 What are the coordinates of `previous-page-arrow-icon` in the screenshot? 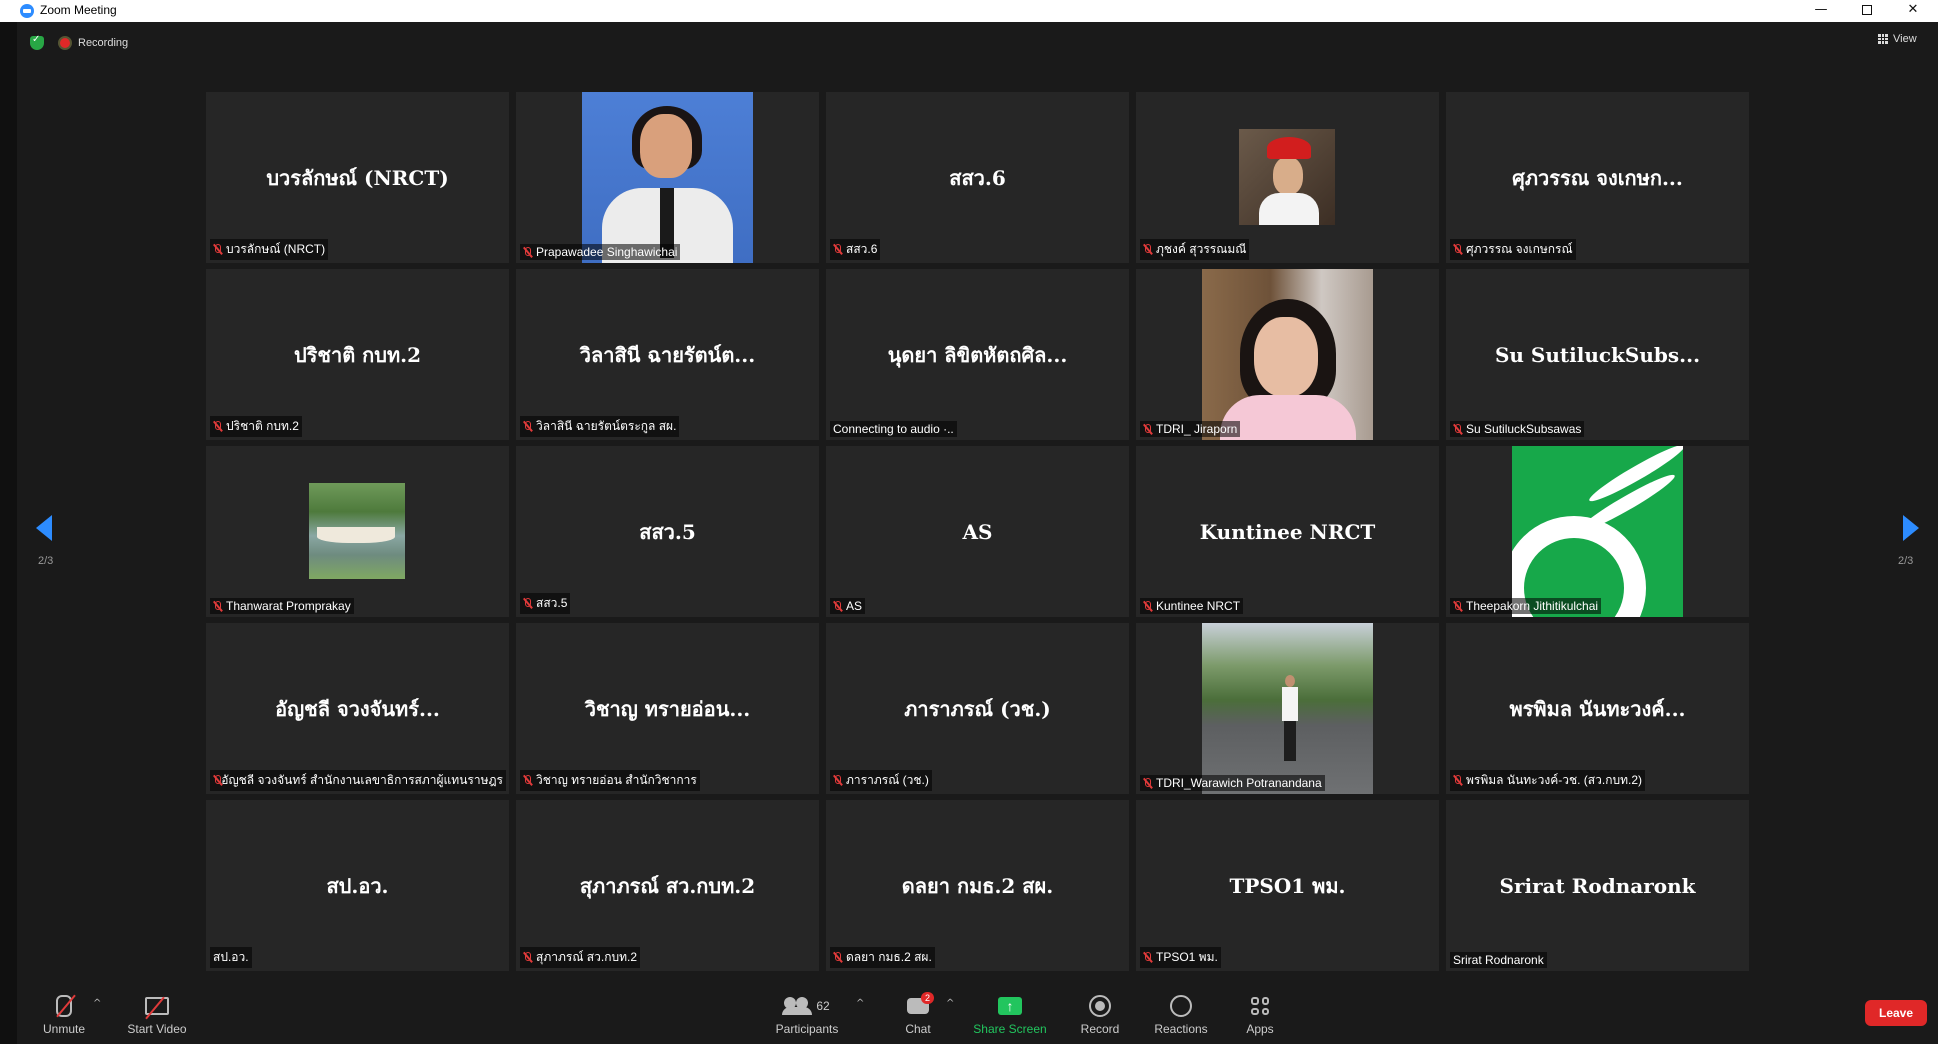 It's located at (44, 528).